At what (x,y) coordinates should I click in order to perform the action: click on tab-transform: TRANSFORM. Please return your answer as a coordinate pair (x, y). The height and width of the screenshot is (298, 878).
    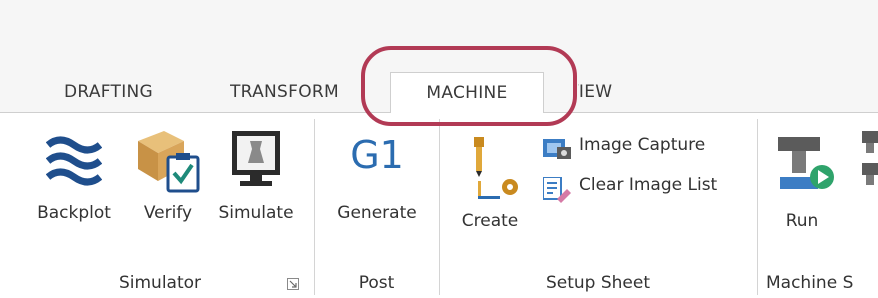
    Looking at the image, I should click on (295, 92).